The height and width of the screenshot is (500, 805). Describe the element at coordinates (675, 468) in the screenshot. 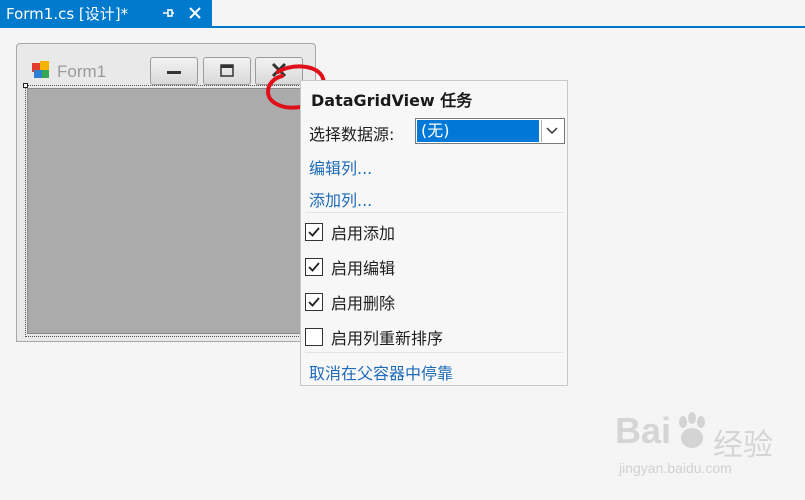

I see `watermark-url: jingyan.baidu.com` at that location.